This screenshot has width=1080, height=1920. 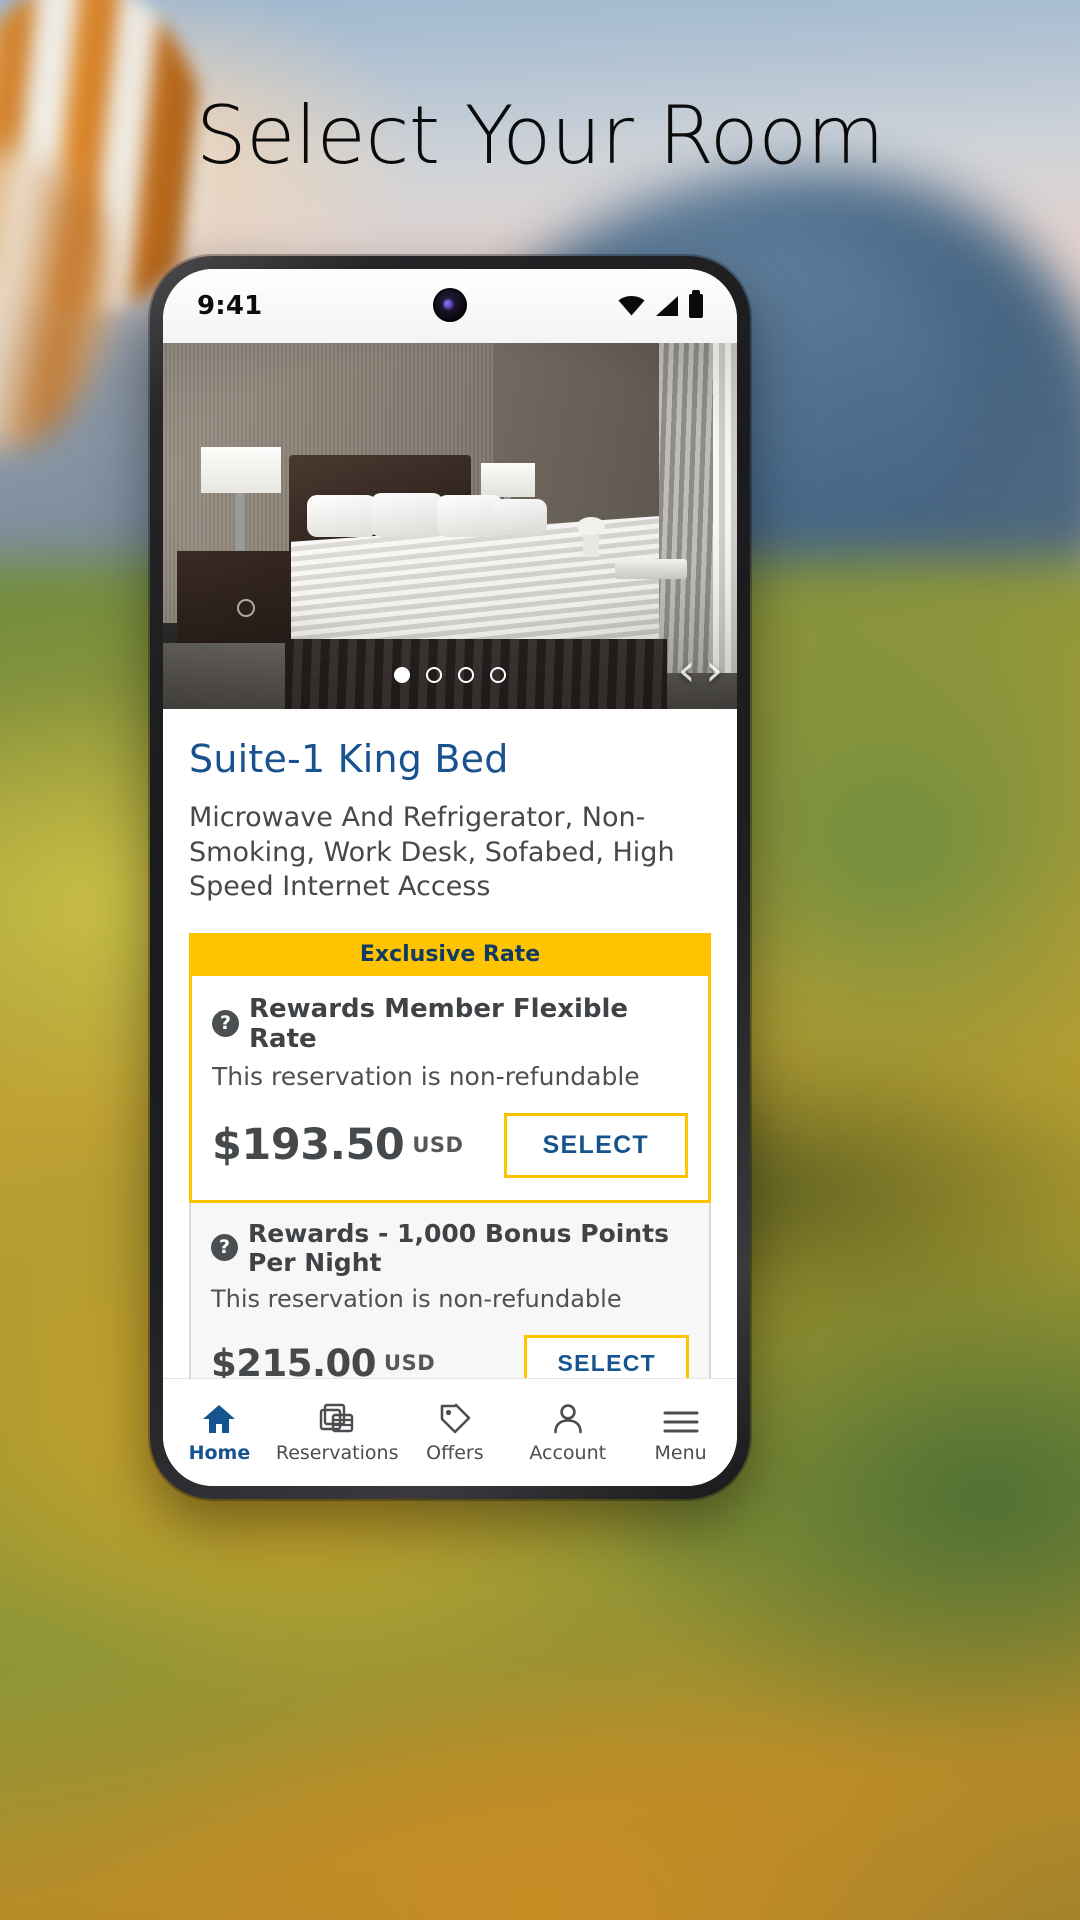 I want to click on bottom-navigation: Home Reservations Offers Account Menu, so click(x=450, y=1432).